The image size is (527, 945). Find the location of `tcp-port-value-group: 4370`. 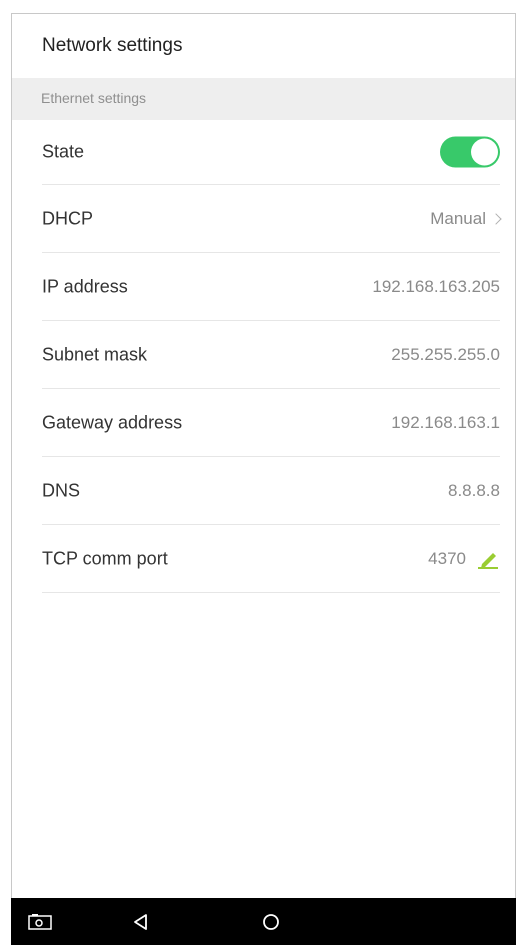

tcp-port-value-group: 4370 is located at coordinates (464, 559).